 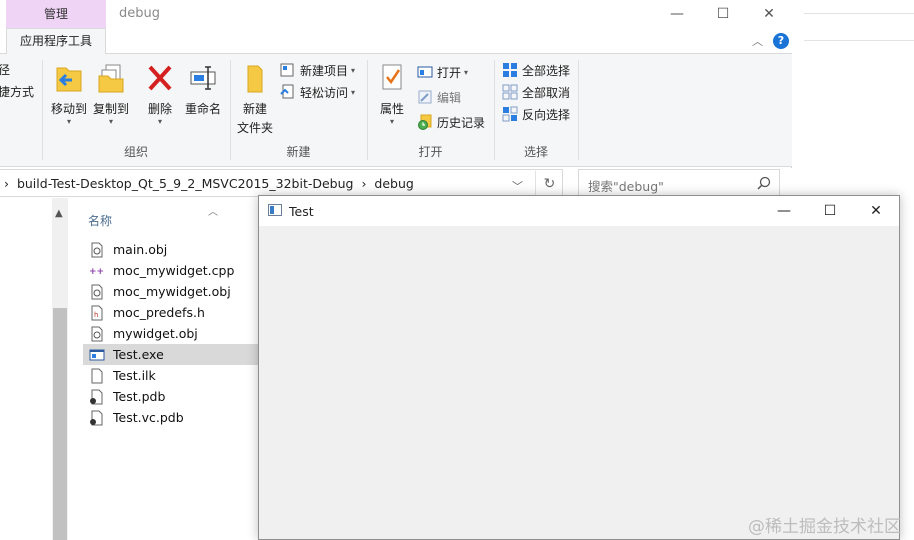 What do you see at coordinates (546, 70) in the screenshot?
I see `select-all-label: 全部选择` at bounding box center [546, 70].